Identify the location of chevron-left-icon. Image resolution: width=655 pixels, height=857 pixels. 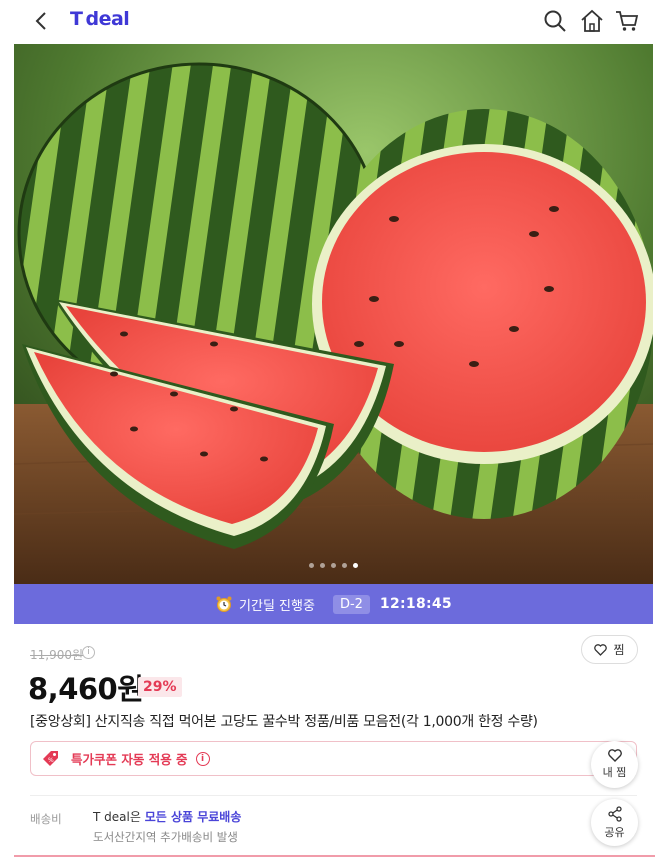
(40, 21).